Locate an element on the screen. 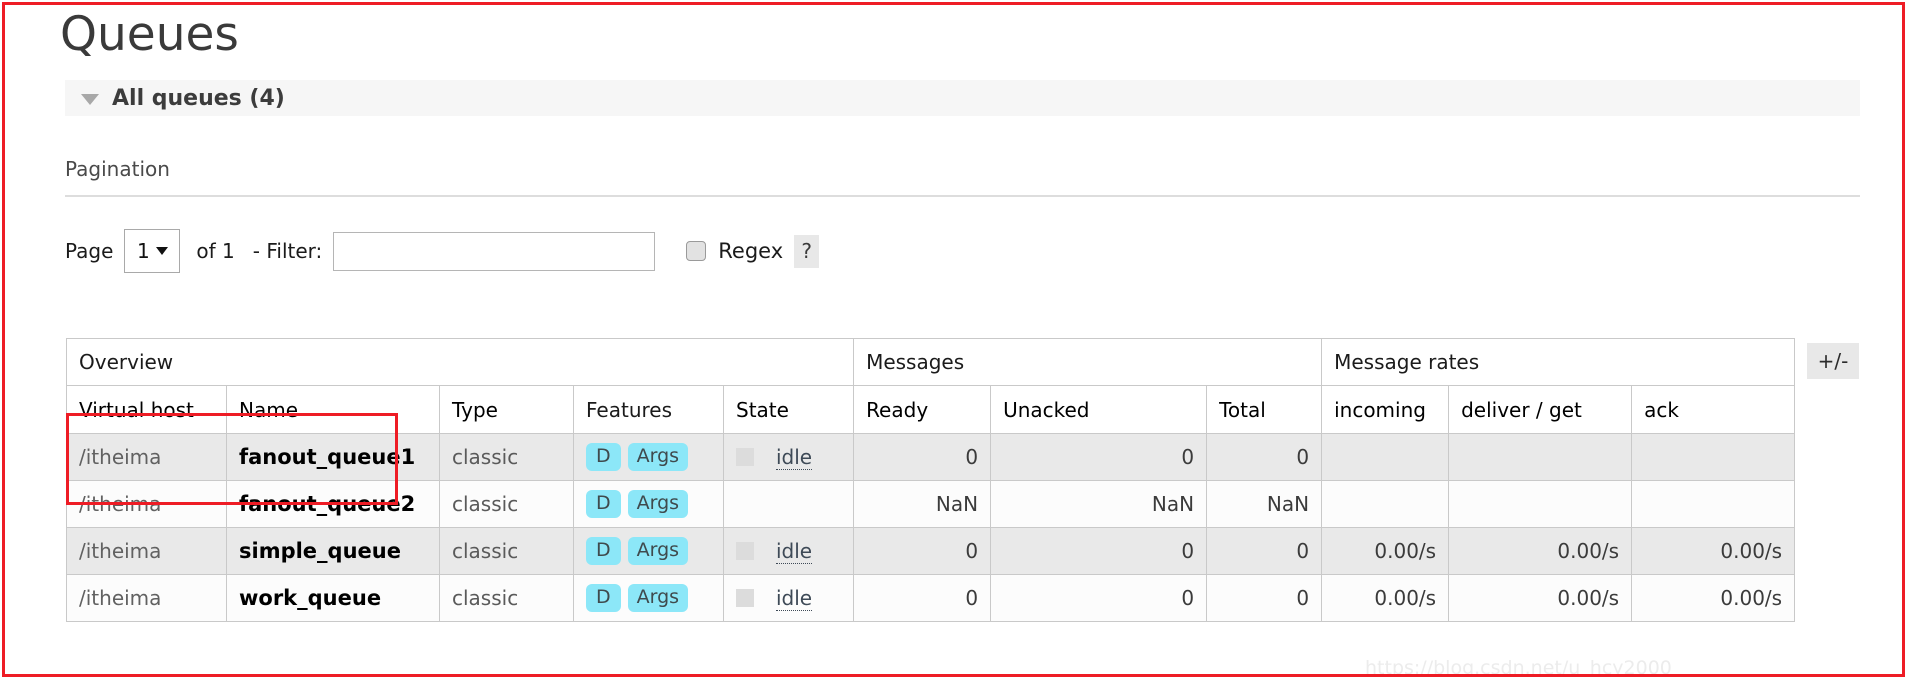  column-header-virtual-host: Virtual host is located at coordinates (146, 409).